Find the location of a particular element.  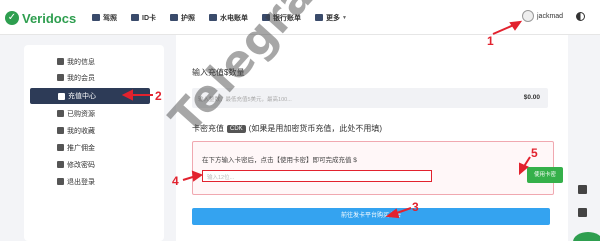

sidebar-item-change-password: 修改密码 is located at coordinates (94, 164).